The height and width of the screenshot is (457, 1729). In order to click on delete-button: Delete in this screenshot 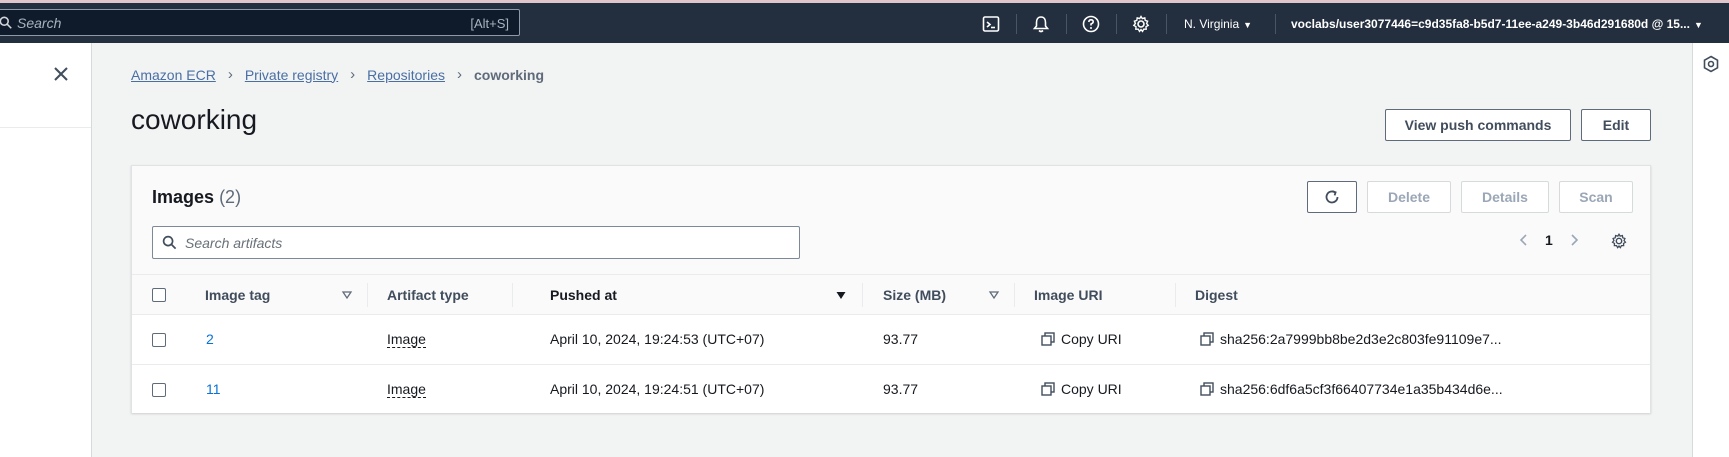, I will do `click(1409, 197)`.